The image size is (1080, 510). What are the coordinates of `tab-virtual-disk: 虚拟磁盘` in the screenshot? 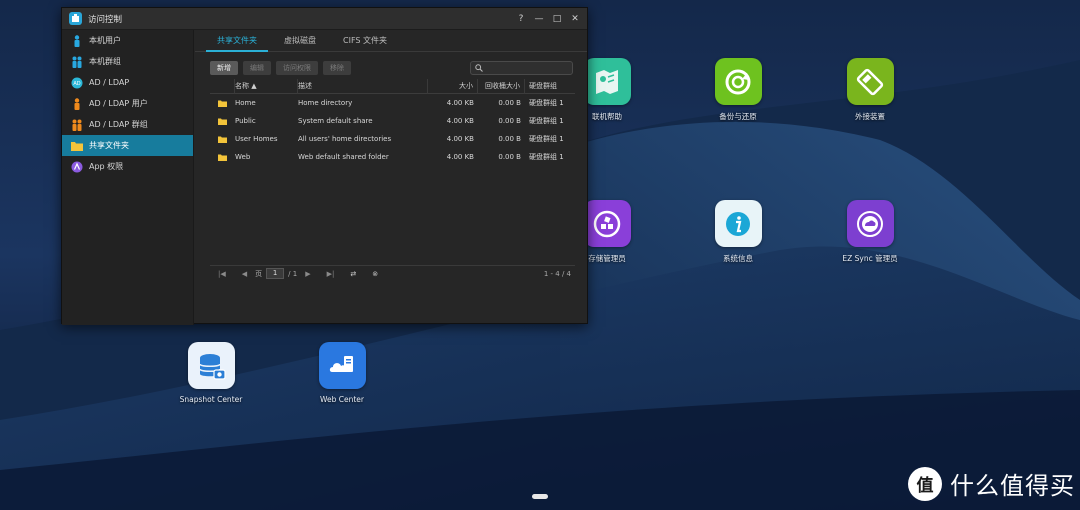 It's located at (300, 41).